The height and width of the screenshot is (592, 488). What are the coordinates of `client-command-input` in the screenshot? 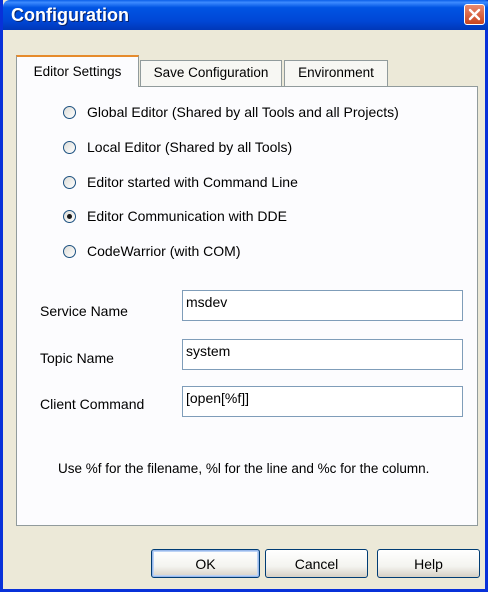 It's located at (322, 401).